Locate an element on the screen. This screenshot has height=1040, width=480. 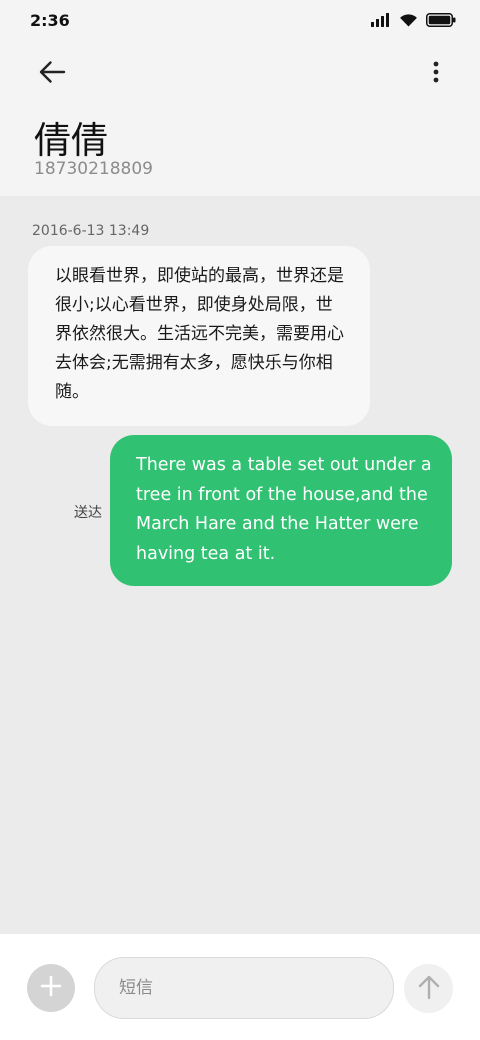
message-input is located at coordinates (244, 988).